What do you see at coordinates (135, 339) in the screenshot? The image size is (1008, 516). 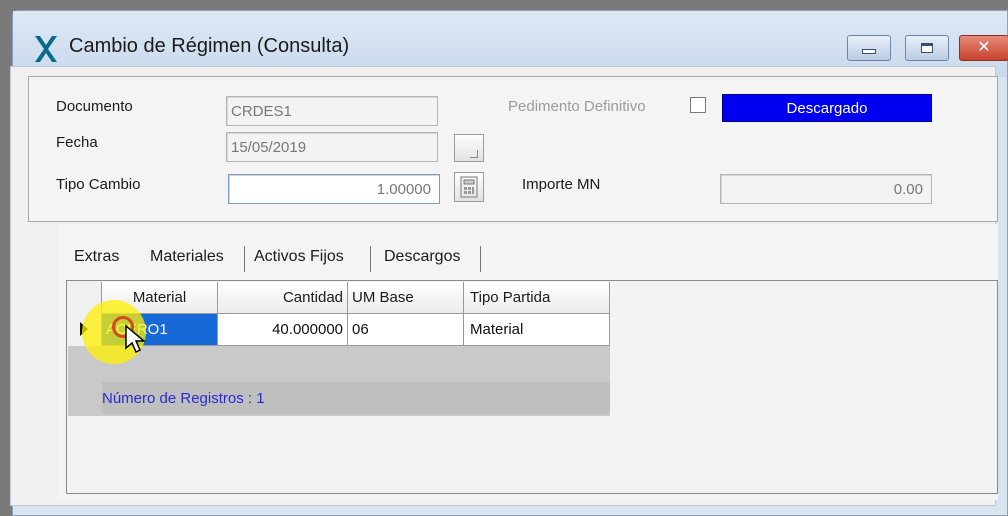 I see `mouse-pointer-icon` at bounding box center [135, 339].